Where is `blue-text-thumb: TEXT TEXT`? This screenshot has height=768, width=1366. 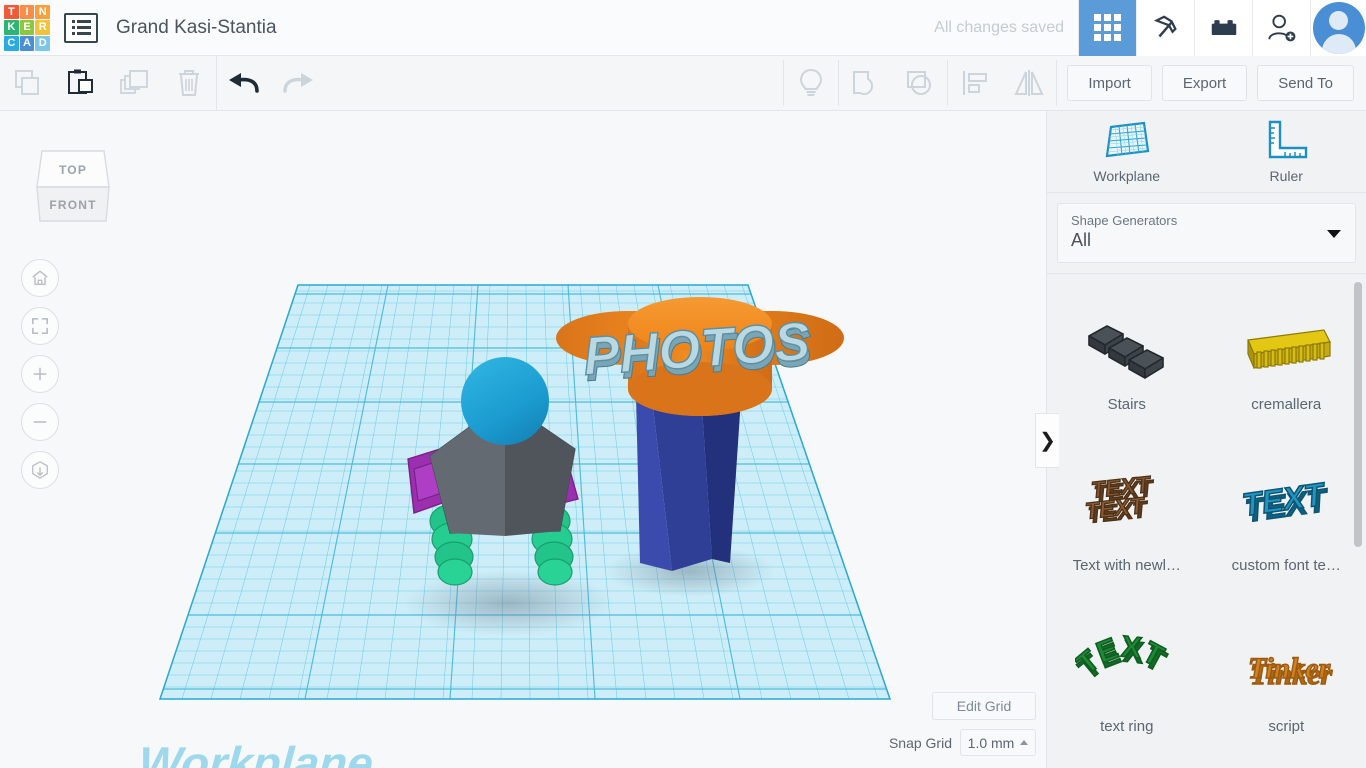
blue-text-thumb: TEXT TEXT is located at coordinates (1286, 507).